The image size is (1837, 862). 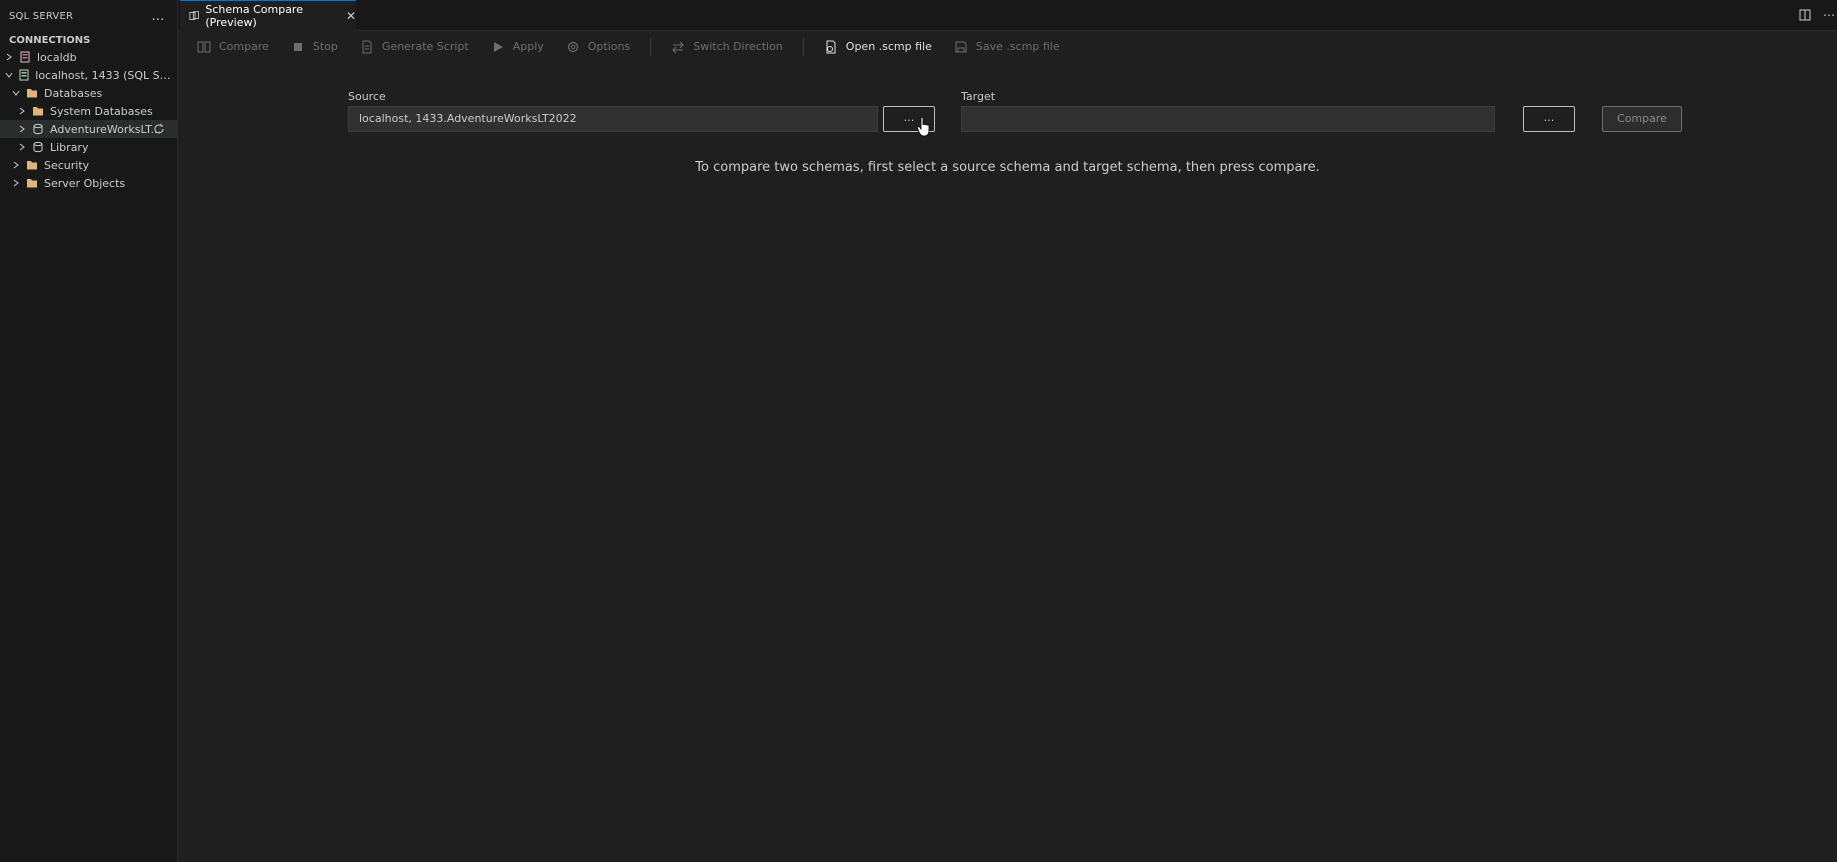 I want to click on connections-section-header: CONNECTIONS, so click(x=88, y=40).